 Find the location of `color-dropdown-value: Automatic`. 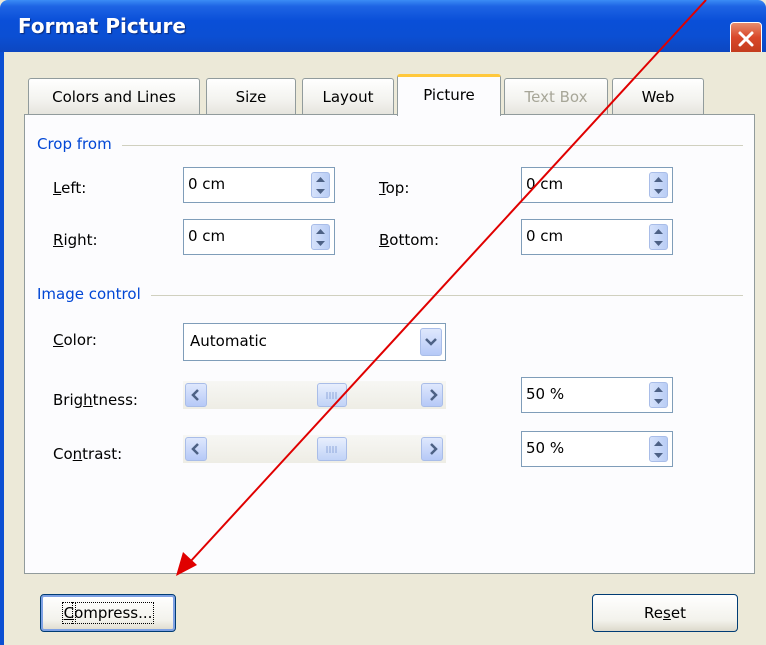

color-dropdown-value: Automatic is located at coordinates (228, 341).